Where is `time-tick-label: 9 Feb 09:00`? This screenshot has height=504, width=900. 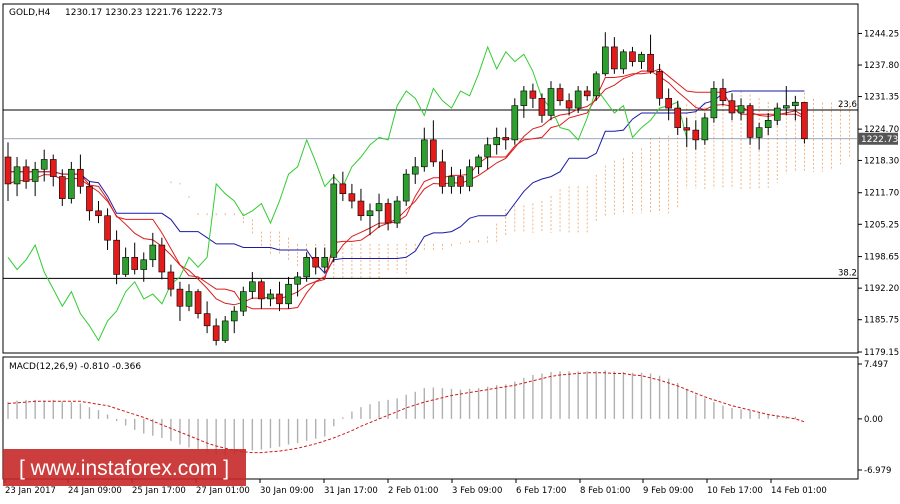 time-tick-label: 9 Feb 09:00 is located at coordinates (668, 491).